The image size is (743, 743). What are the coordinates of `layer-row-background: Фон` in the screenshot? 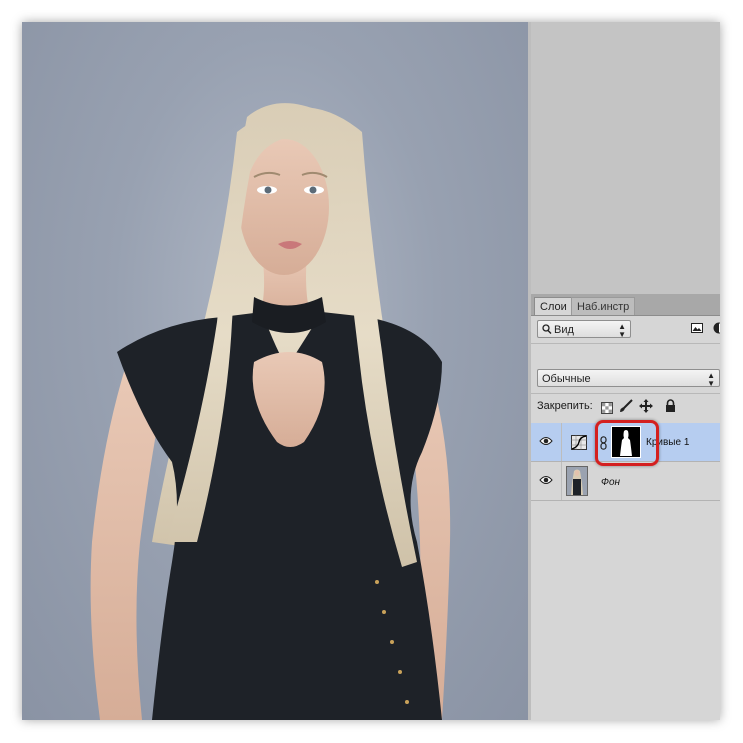 It's located at (625, 481).